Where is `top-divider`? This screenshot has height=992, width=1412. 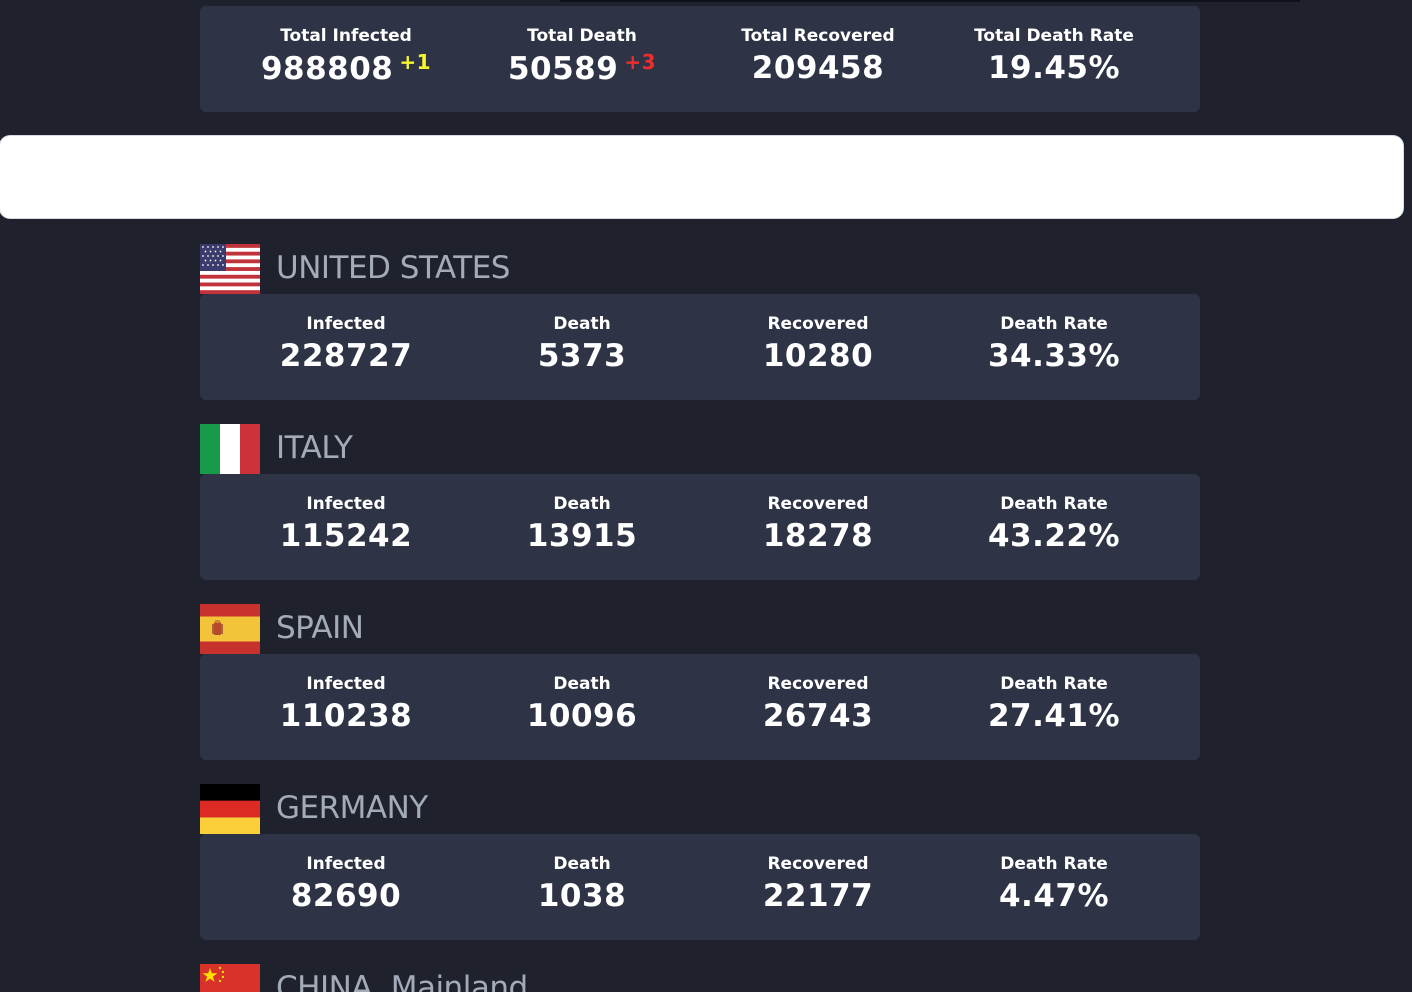 top-divider is located at coordinates (930, 1).